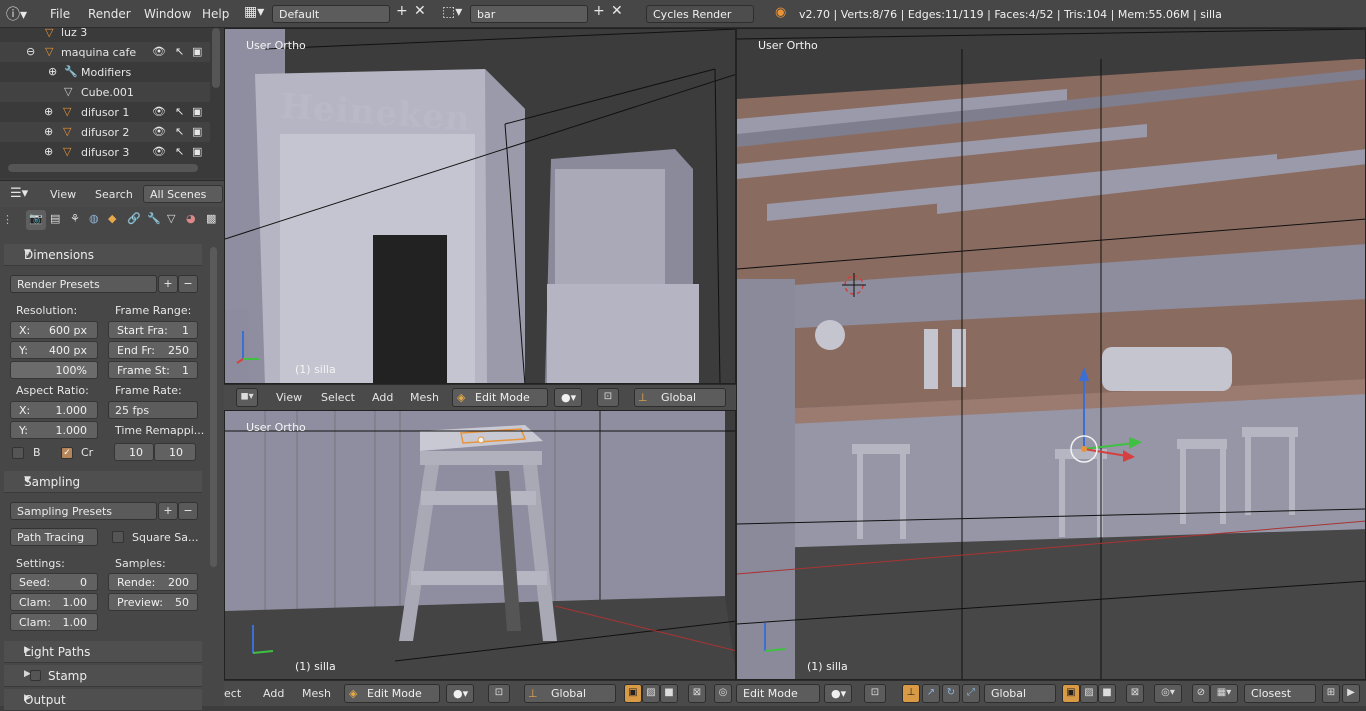 This screenshot has height=711, width=1366. I want to click on integrator-select: Path Tracing, so click(54, 537).